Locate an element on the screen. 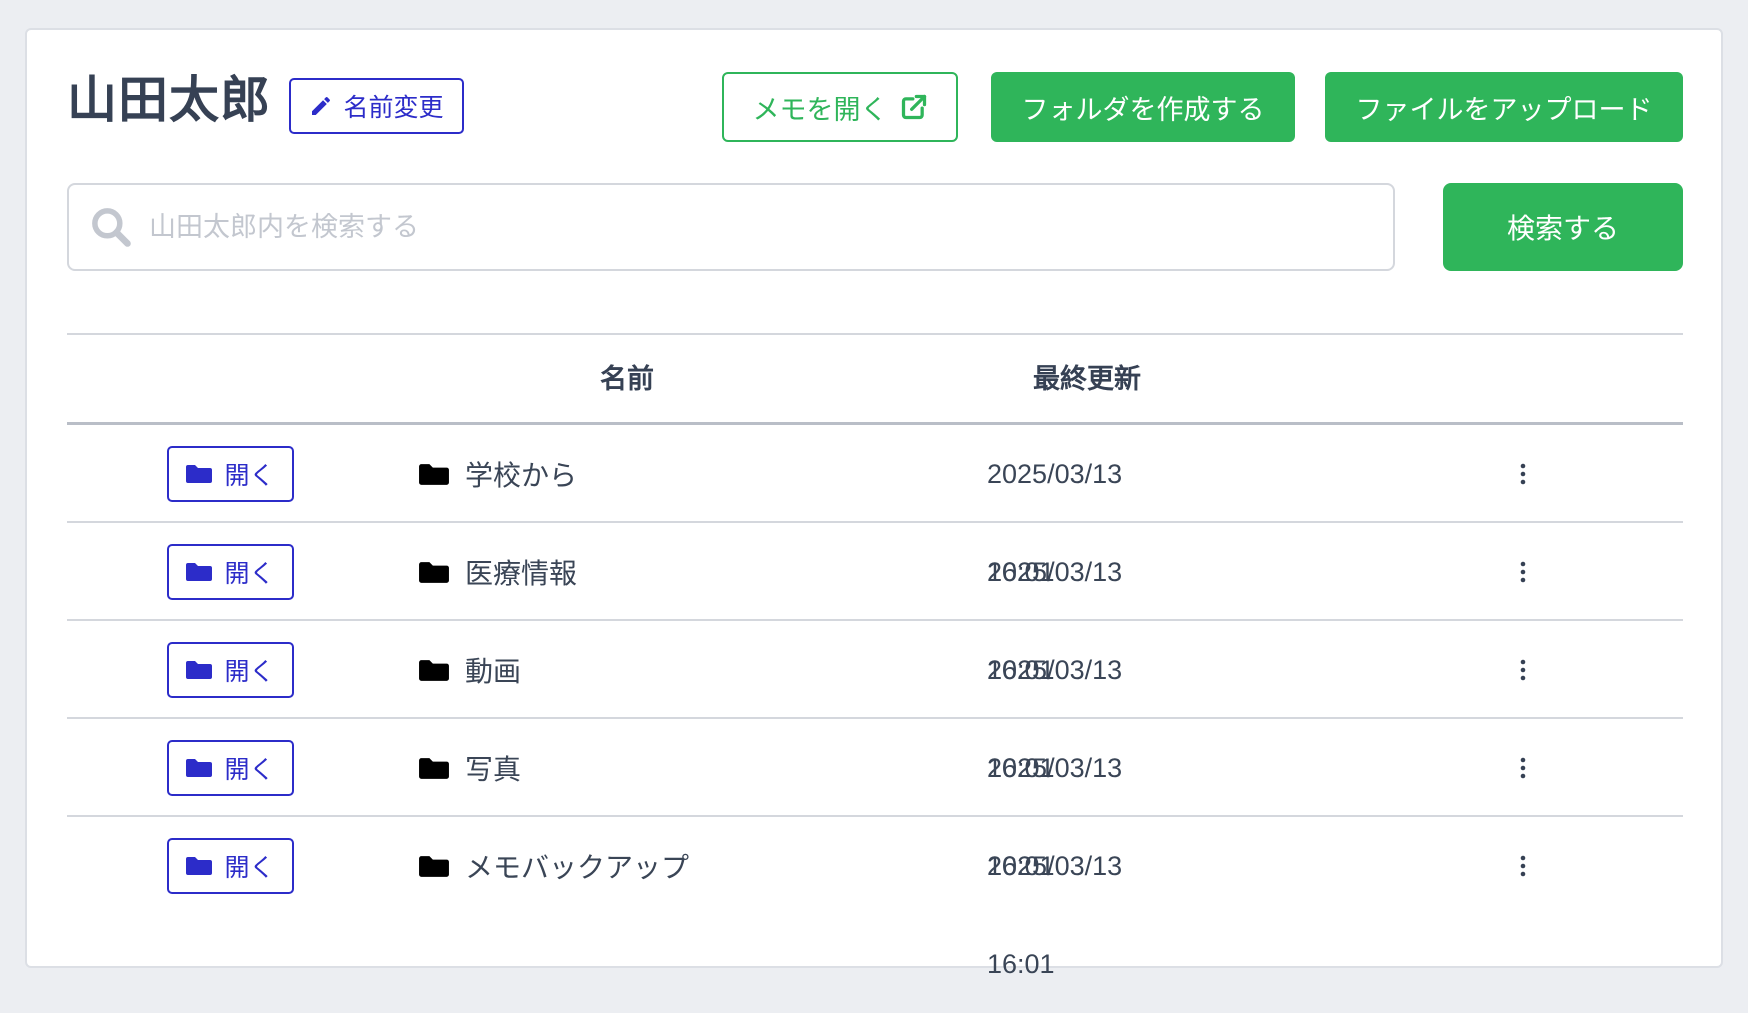 The width and height of the screenshot is (1748, 1013). folder-name: 学校から is located at coordinates (521, 475).